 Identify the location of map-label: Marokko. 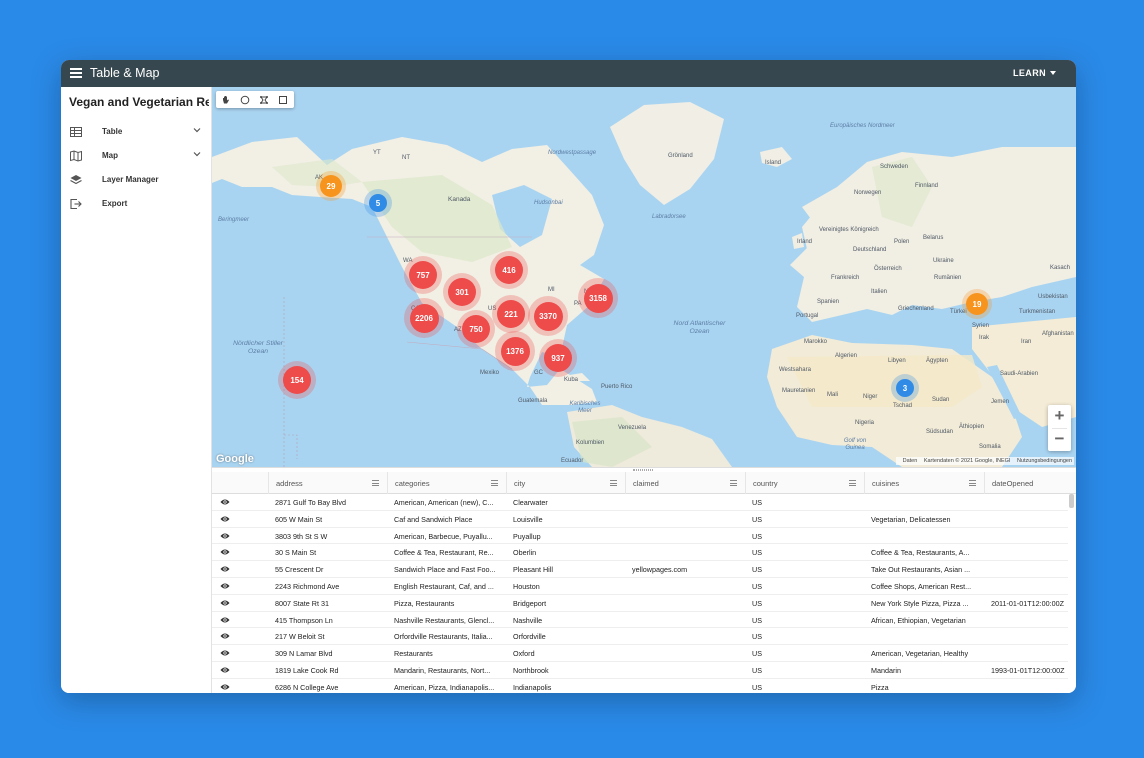
(816, 342).